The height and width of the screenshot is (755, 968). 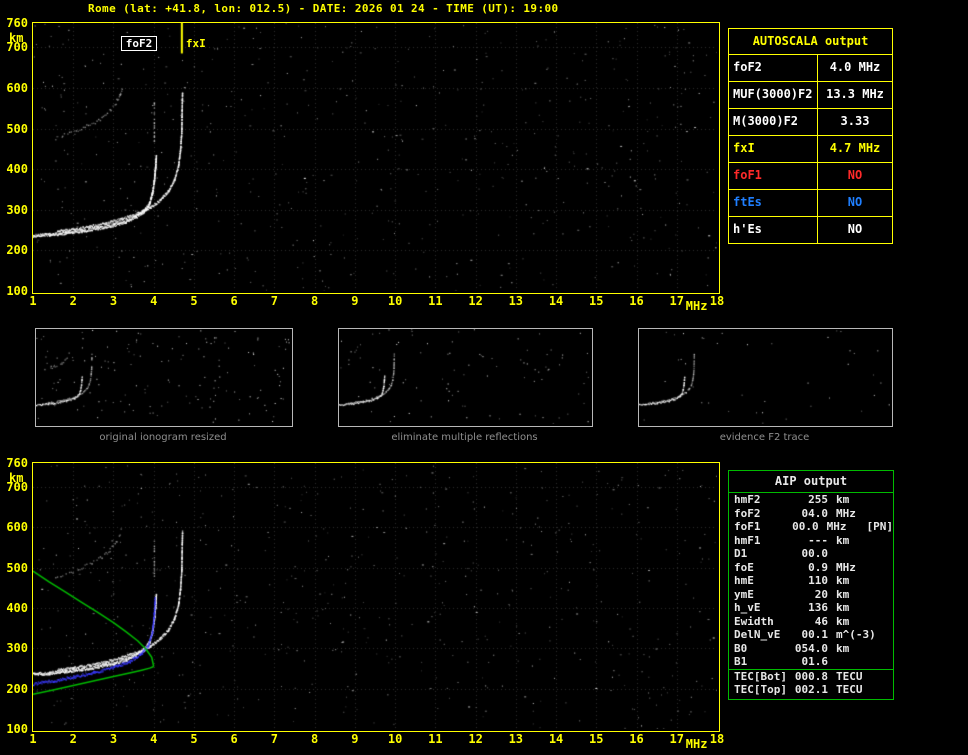 What do you see at coordinates (355, 739) in the screenshot?
I see `bottom-ionogram-x-tick-label: 9` at bounding box center [355, 739].